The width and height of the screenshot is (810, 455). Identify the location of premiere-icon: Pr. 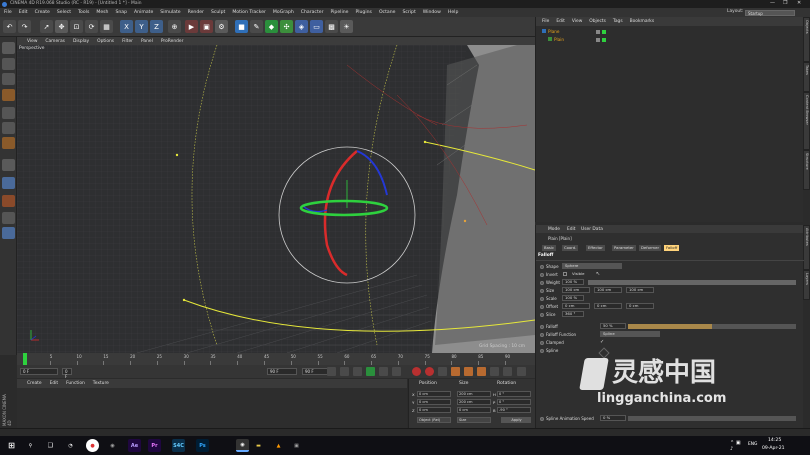
(154, 445).